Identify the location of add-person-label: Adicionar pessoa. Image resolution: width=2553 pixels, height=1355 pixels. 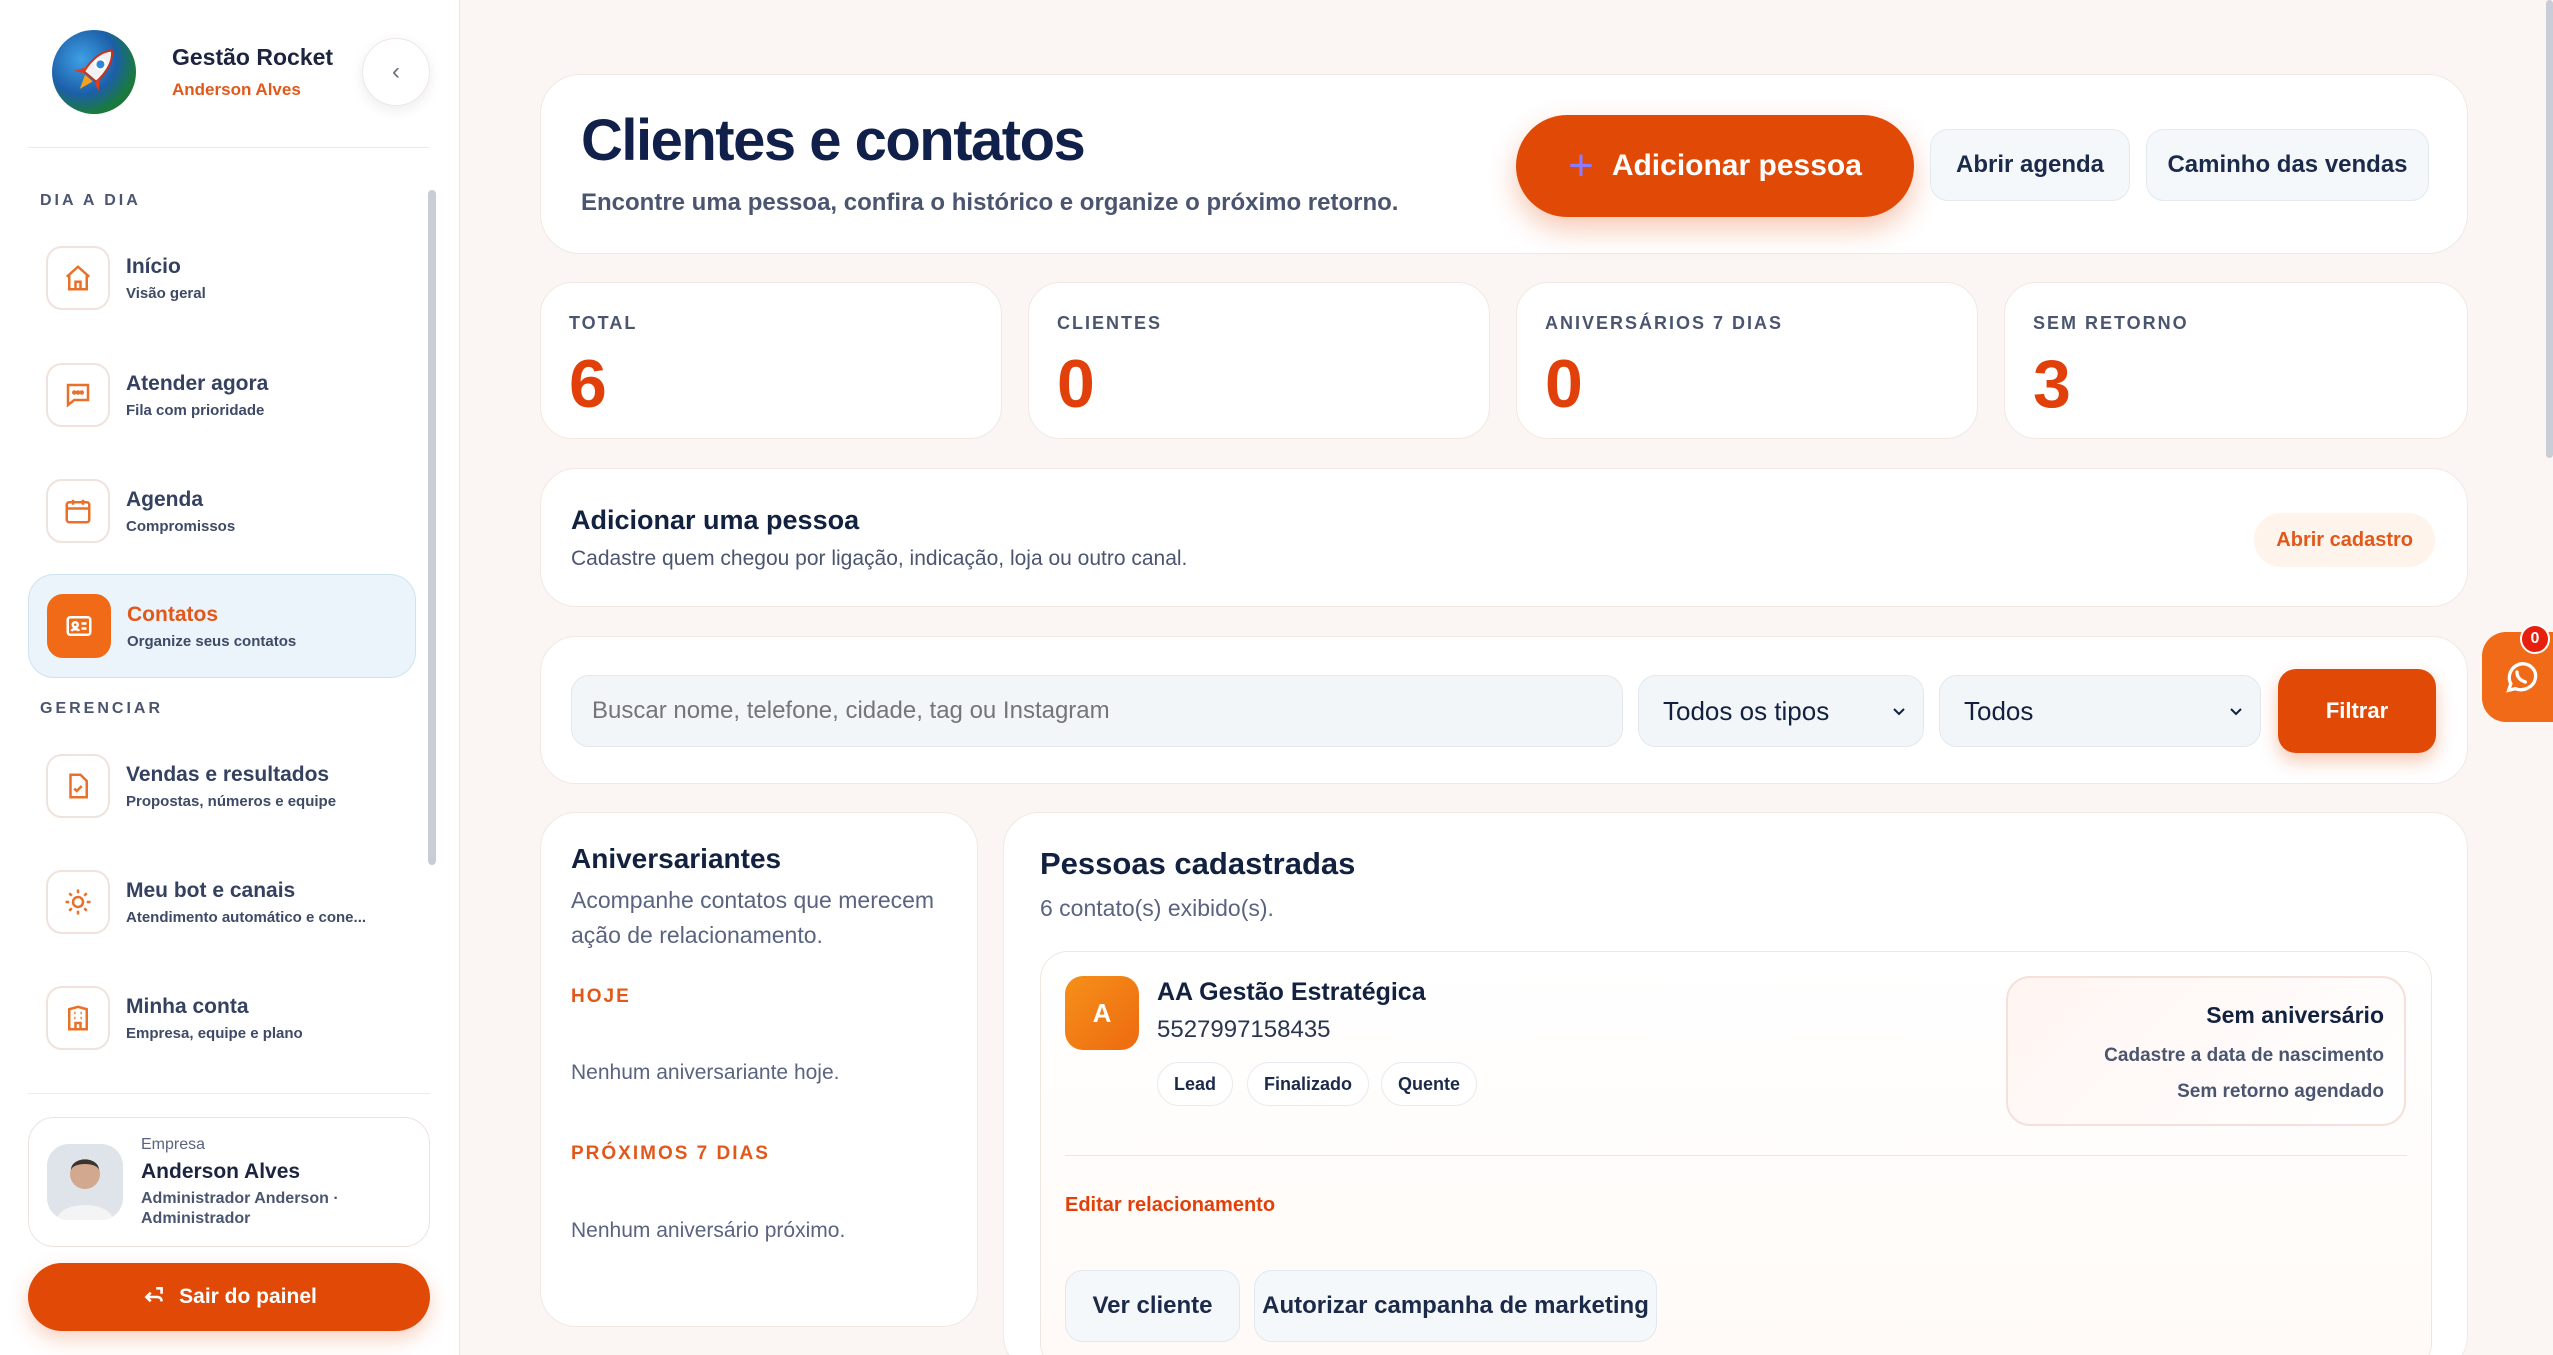
(1736, 165).